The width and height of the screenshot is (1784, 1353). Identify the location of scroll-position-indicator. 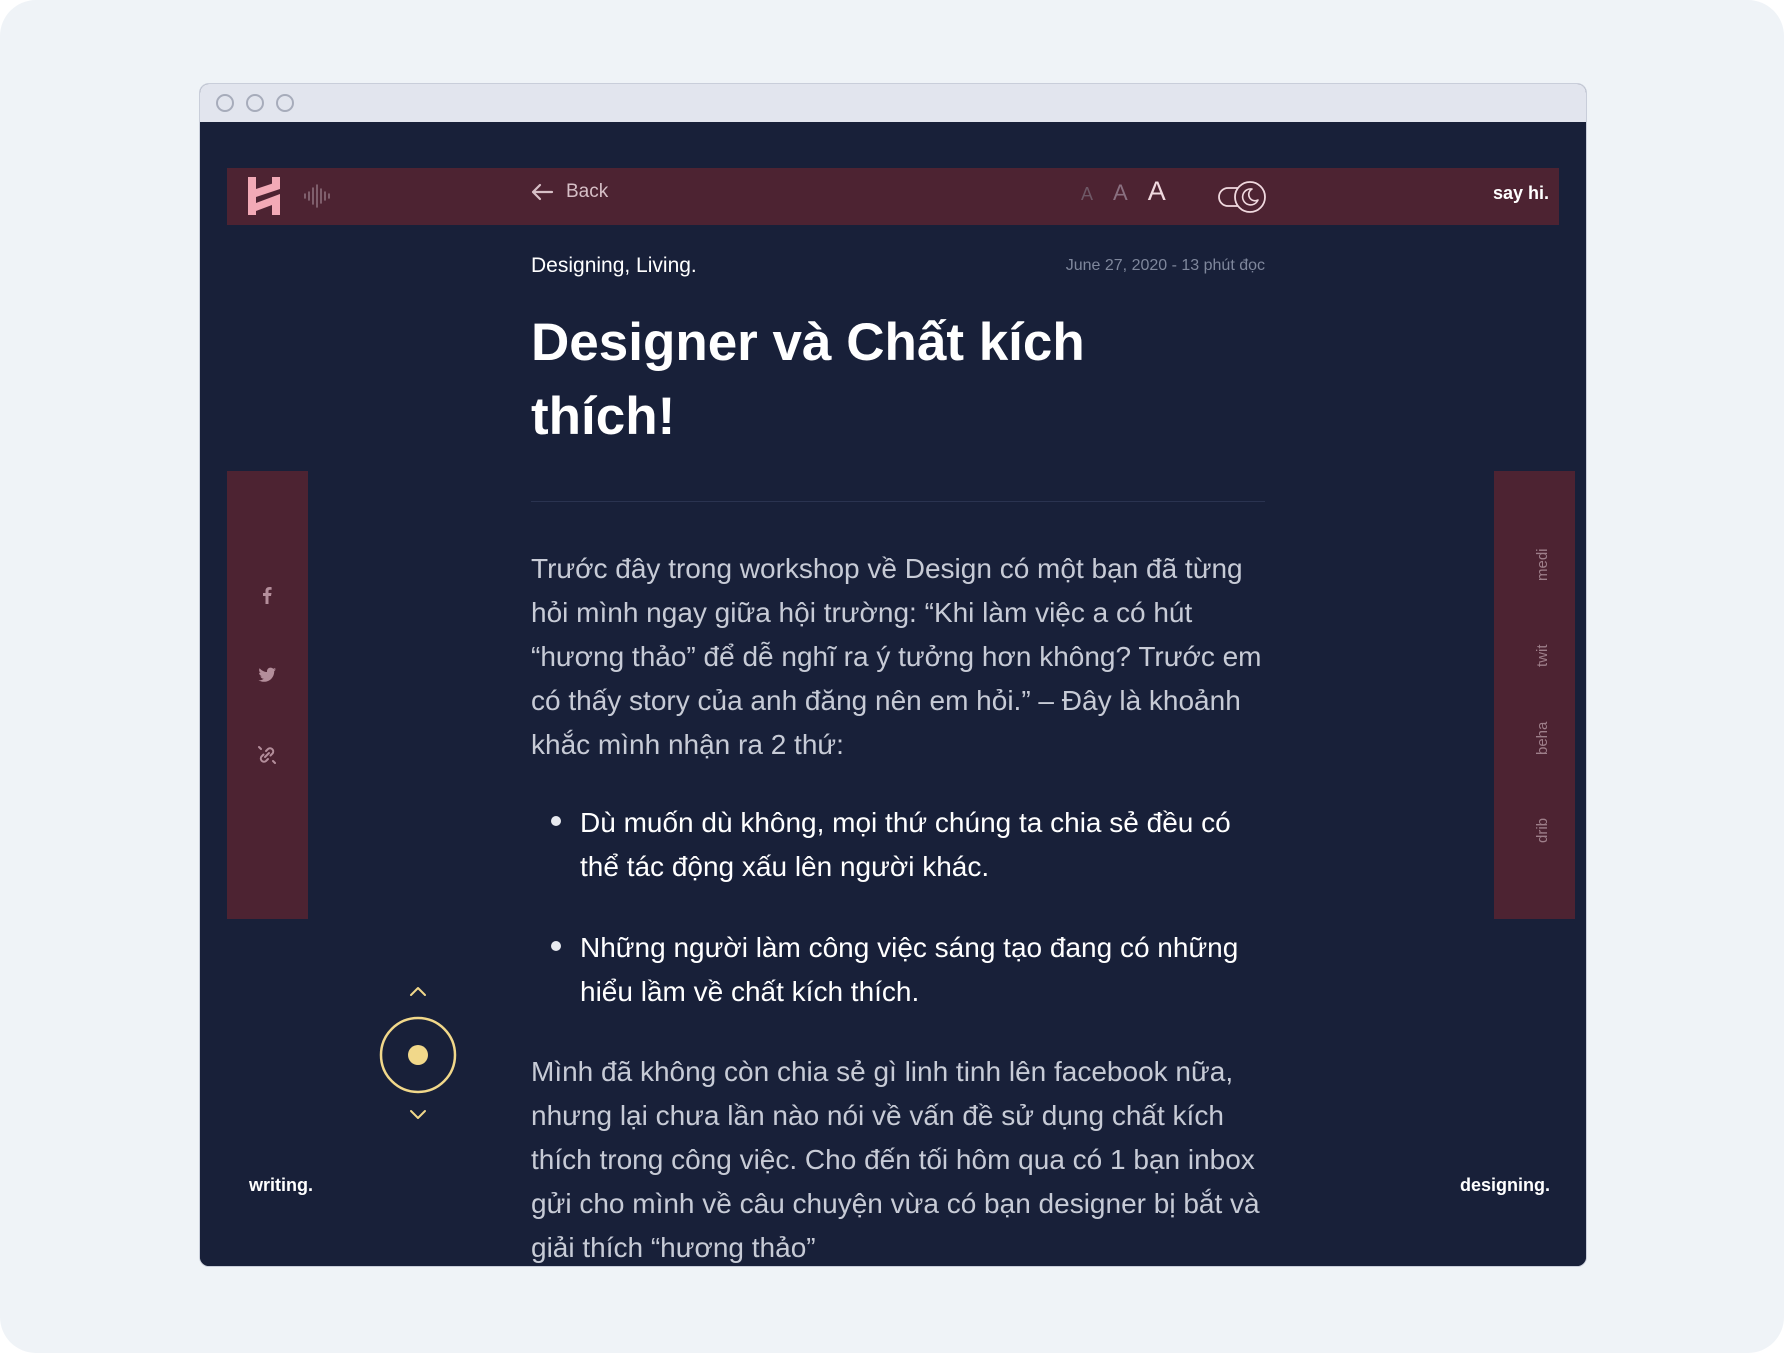
(418, 1055).